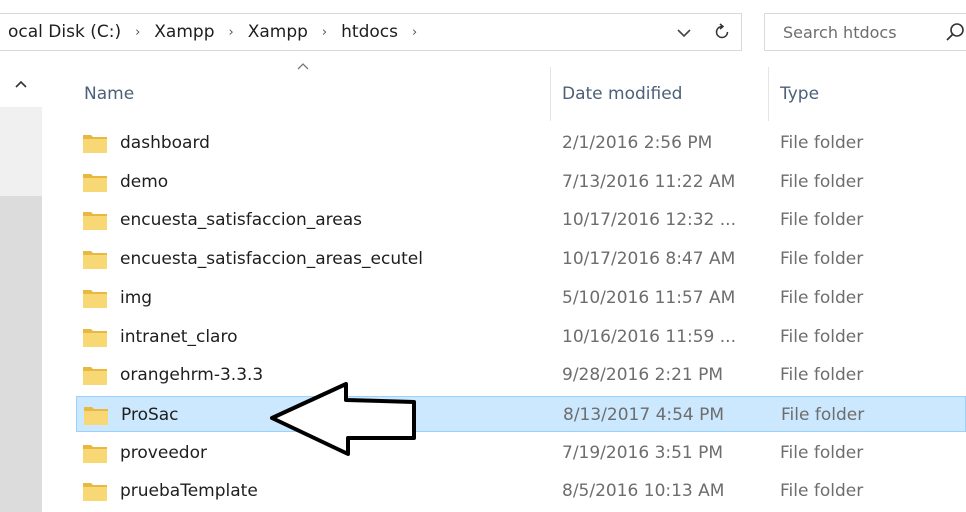 The height and width of the screenshot is (512, 966). I want to click on file-name: ProSac, so click(150, 414).